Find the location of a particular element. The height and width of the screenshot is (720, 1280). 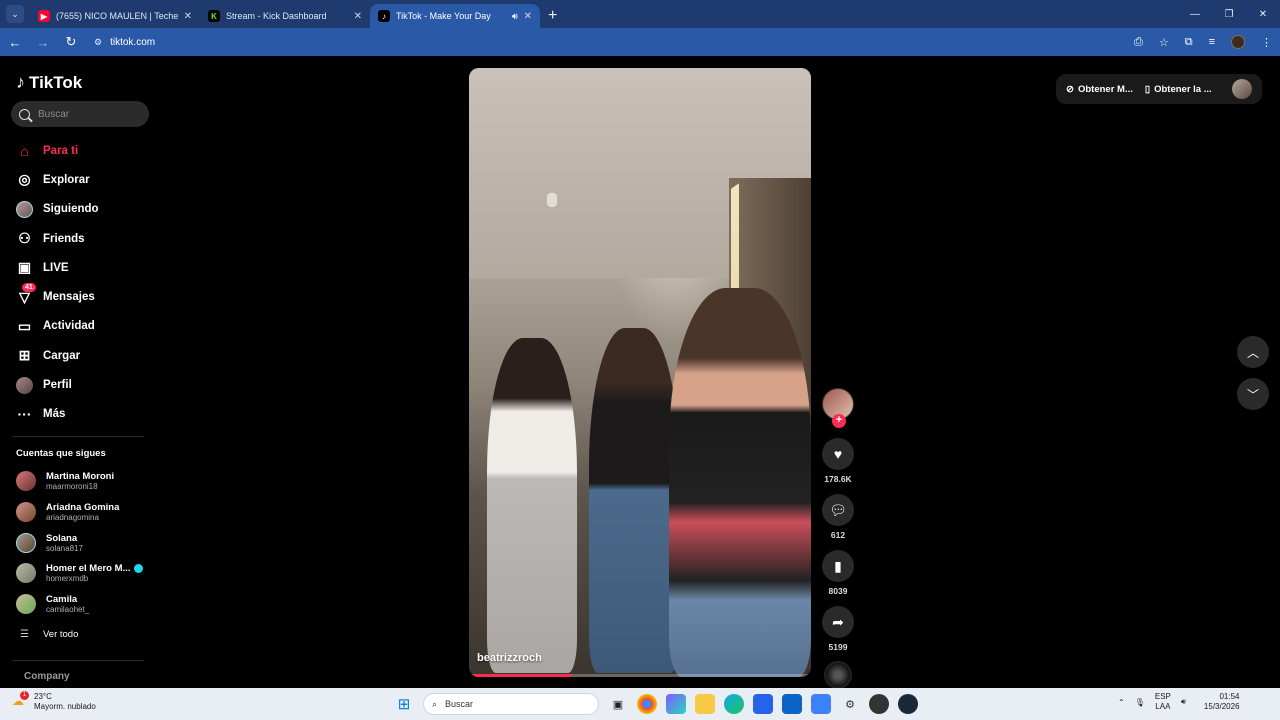

microphone-icon: 🎙︎ is located at coordinates (1140, 702).